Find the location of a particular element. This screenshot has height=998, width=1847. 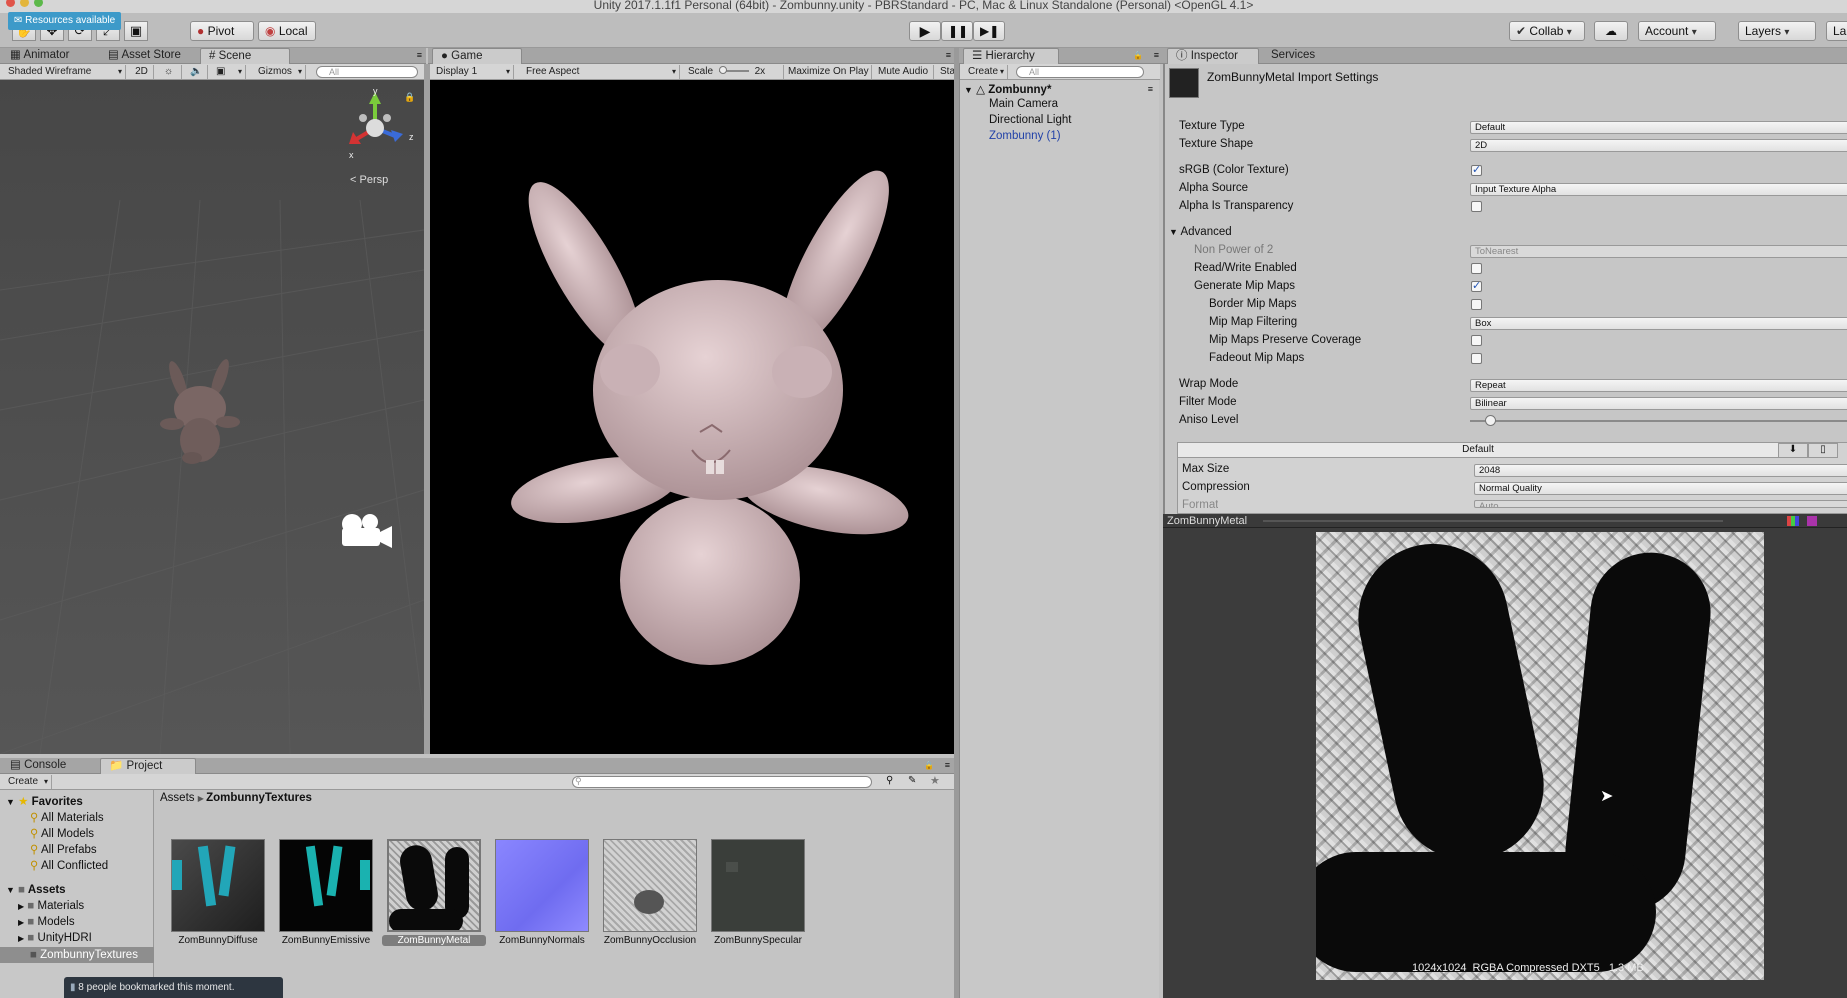

favorite-all-conflicted: ⚲ All Conflicted is located at coordinates (69, 865).